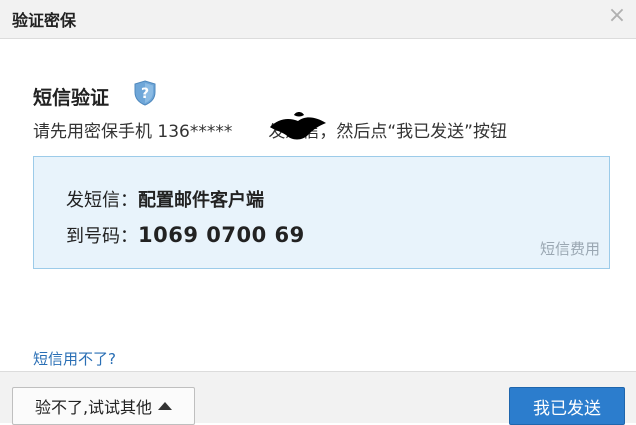 This screenshot has height=425, width=636. Describe the element at coordinates (617, 16) in the screenshot. I see `close-icon: ×` at that location.